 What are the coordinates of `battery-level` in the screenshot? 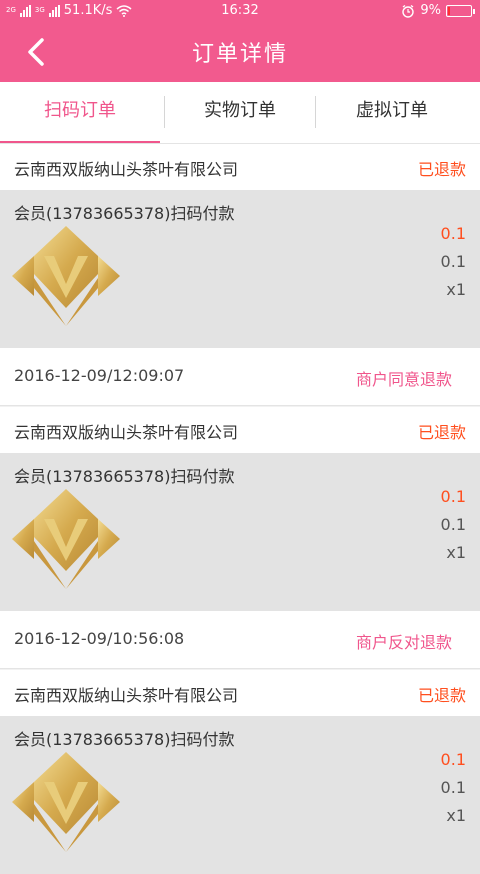 It's located at (449, 10).